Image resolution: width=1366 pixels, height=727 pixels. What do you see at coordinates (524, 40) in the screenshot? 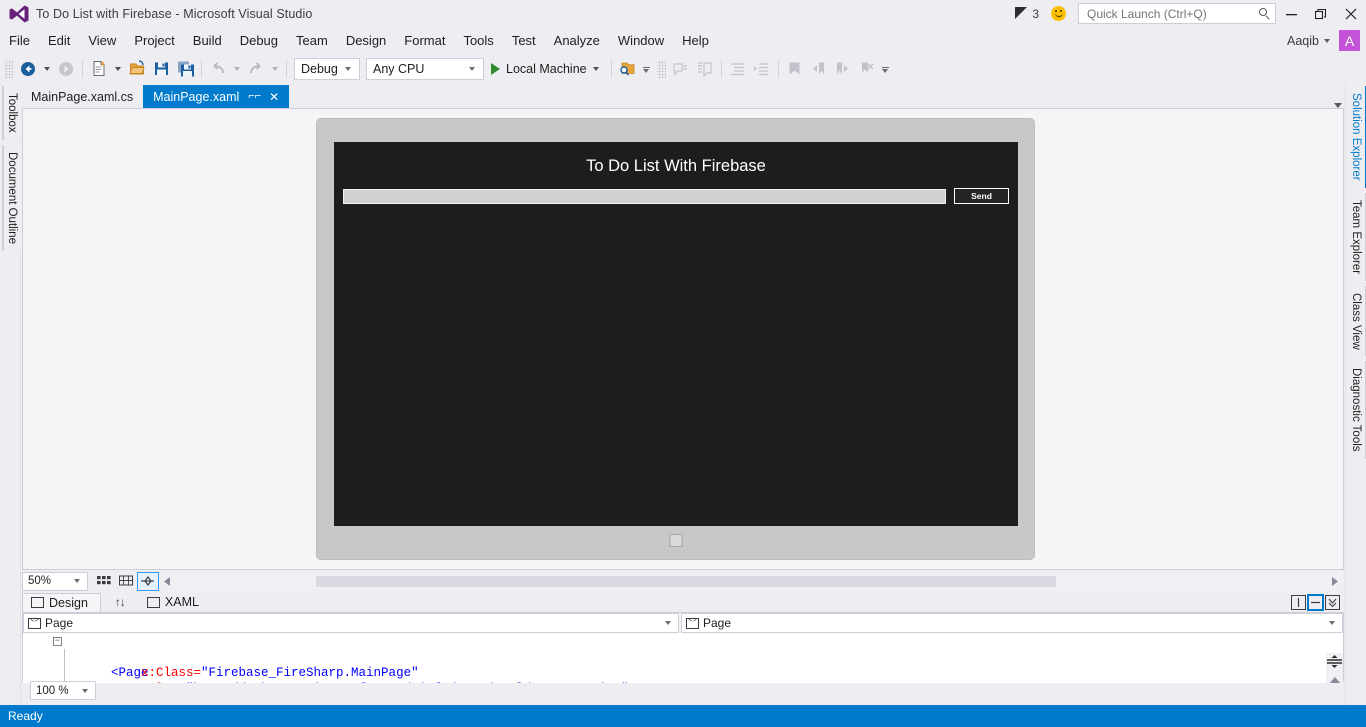
I see `menu-item-test: Test` at bounding box center [524, 40].